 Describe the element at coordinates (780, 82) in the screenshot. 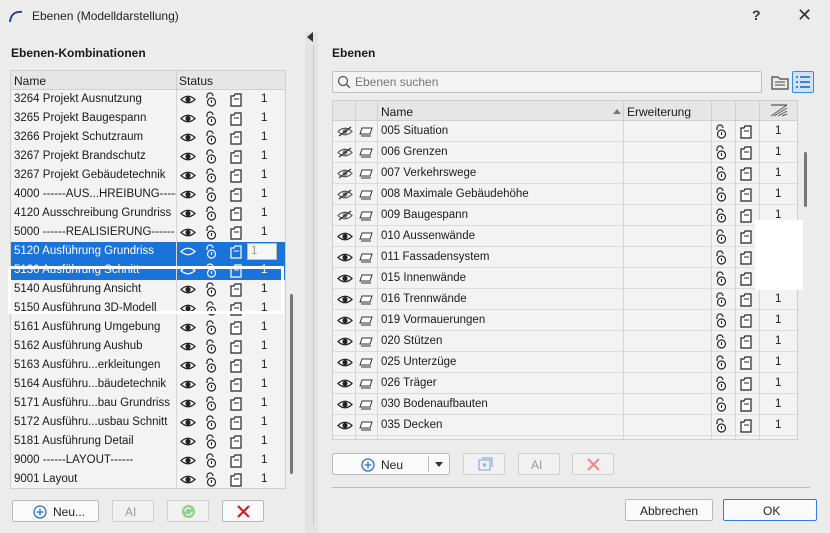

I see `folder-view-icon` at that location.